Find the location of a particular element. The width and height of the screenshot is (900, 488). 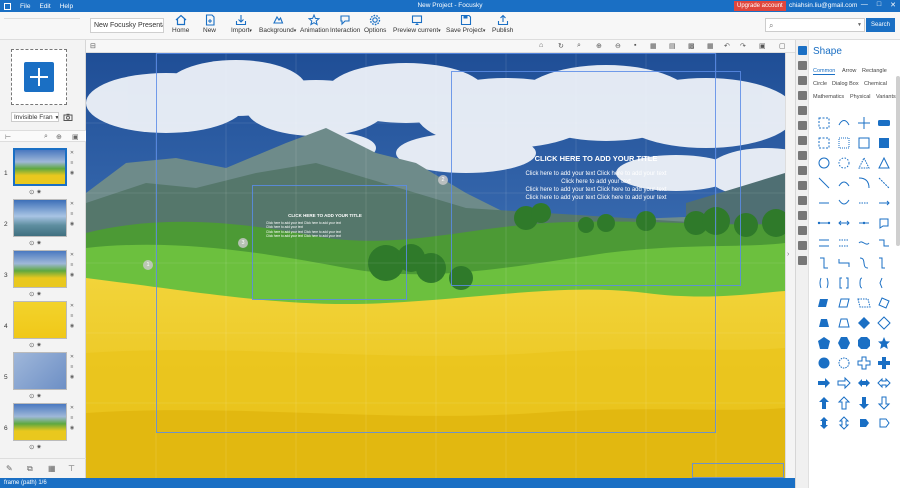

lock-icon: ▪ is located at coordinates (635, 45).